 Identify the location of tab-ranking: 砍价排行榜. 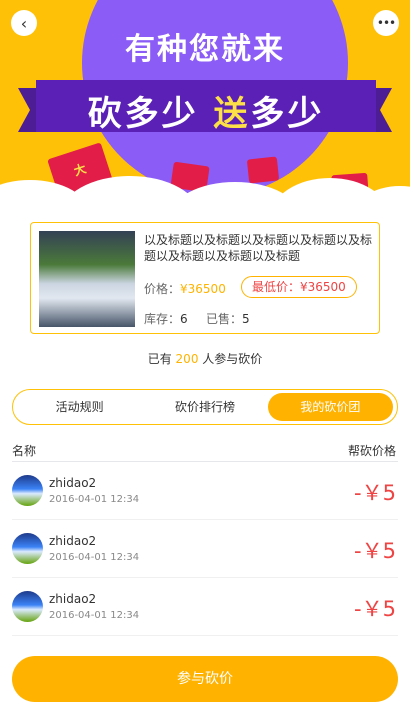
(204, 407).